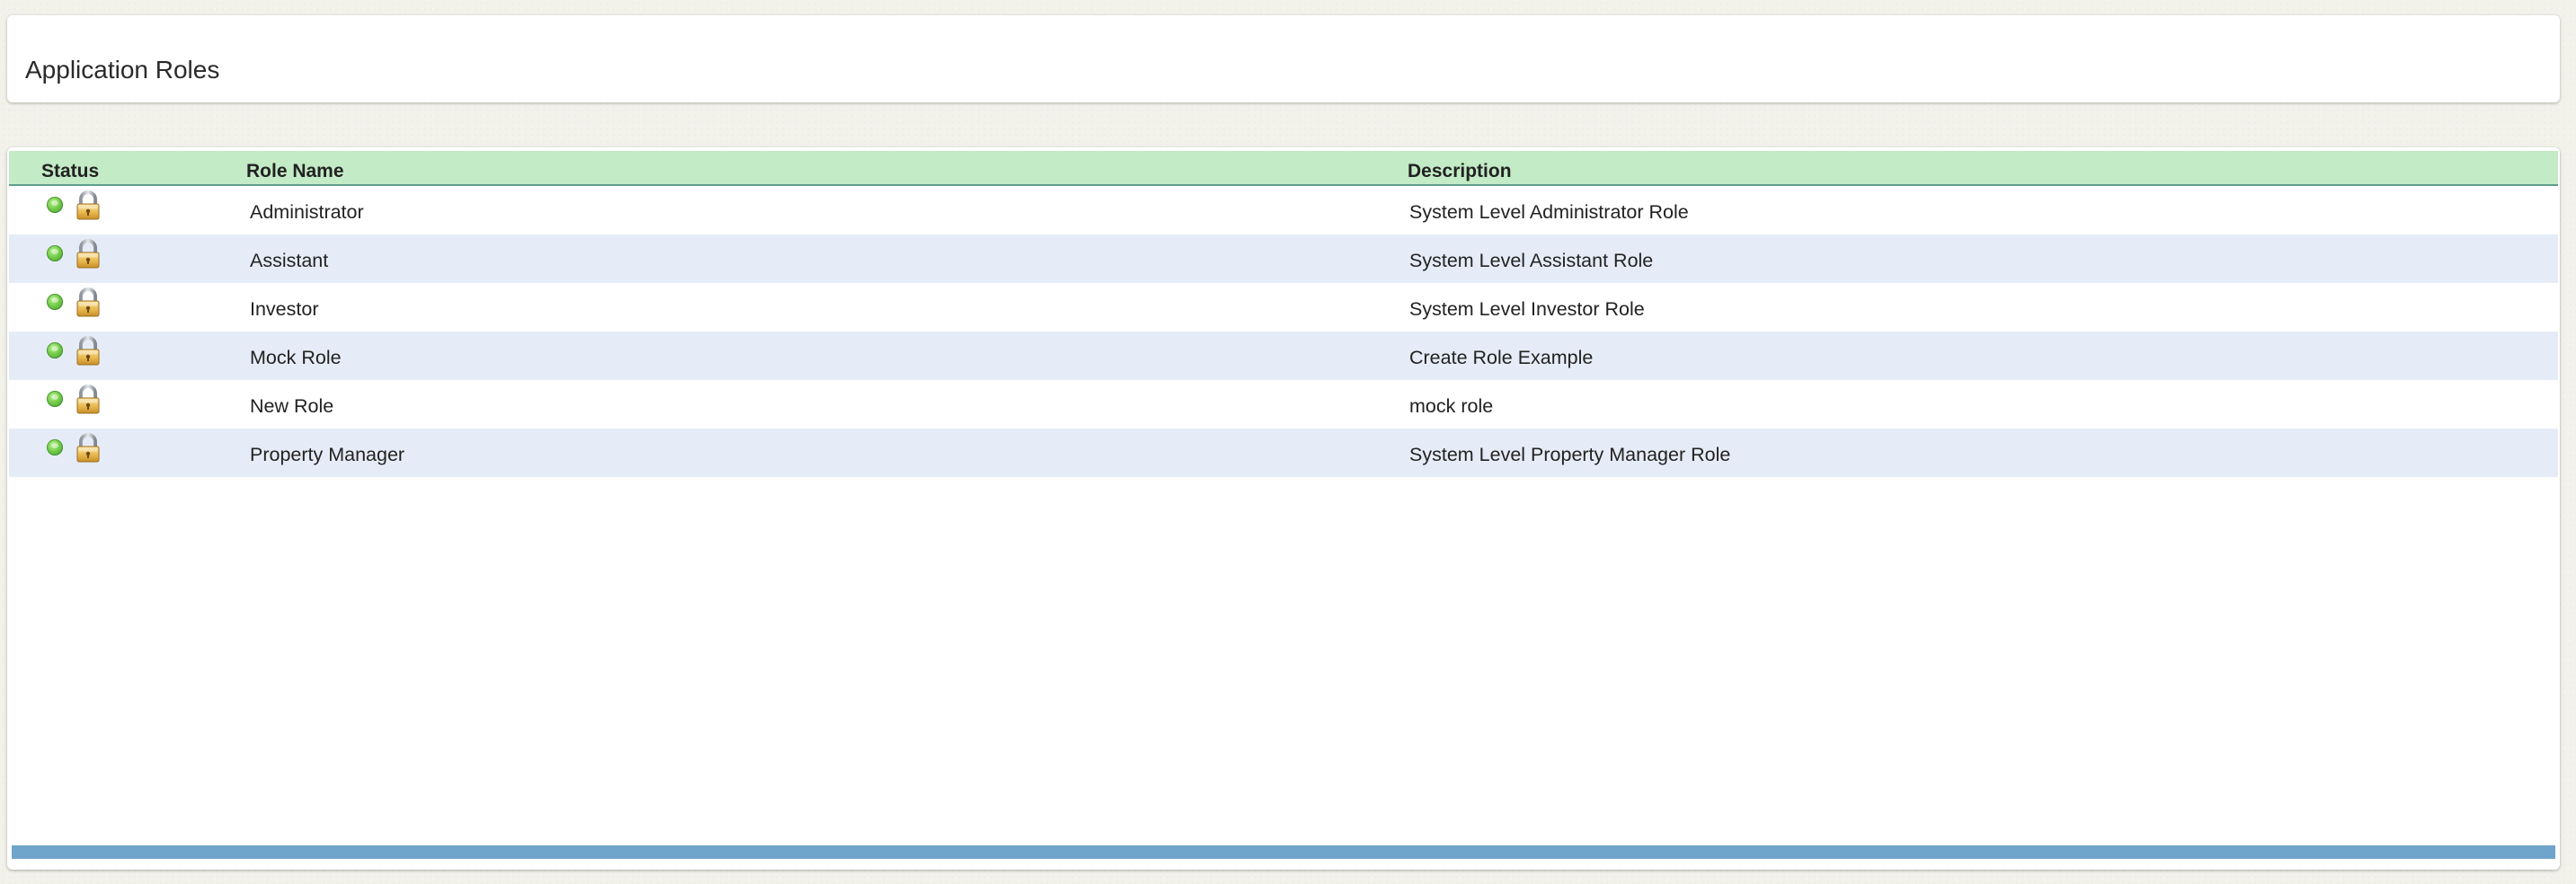 This screenshot has height=884, width=2576. Describe the element at coordinates (284, 309) in the screenshot. I see `role-name-cell: Investor` at that location.